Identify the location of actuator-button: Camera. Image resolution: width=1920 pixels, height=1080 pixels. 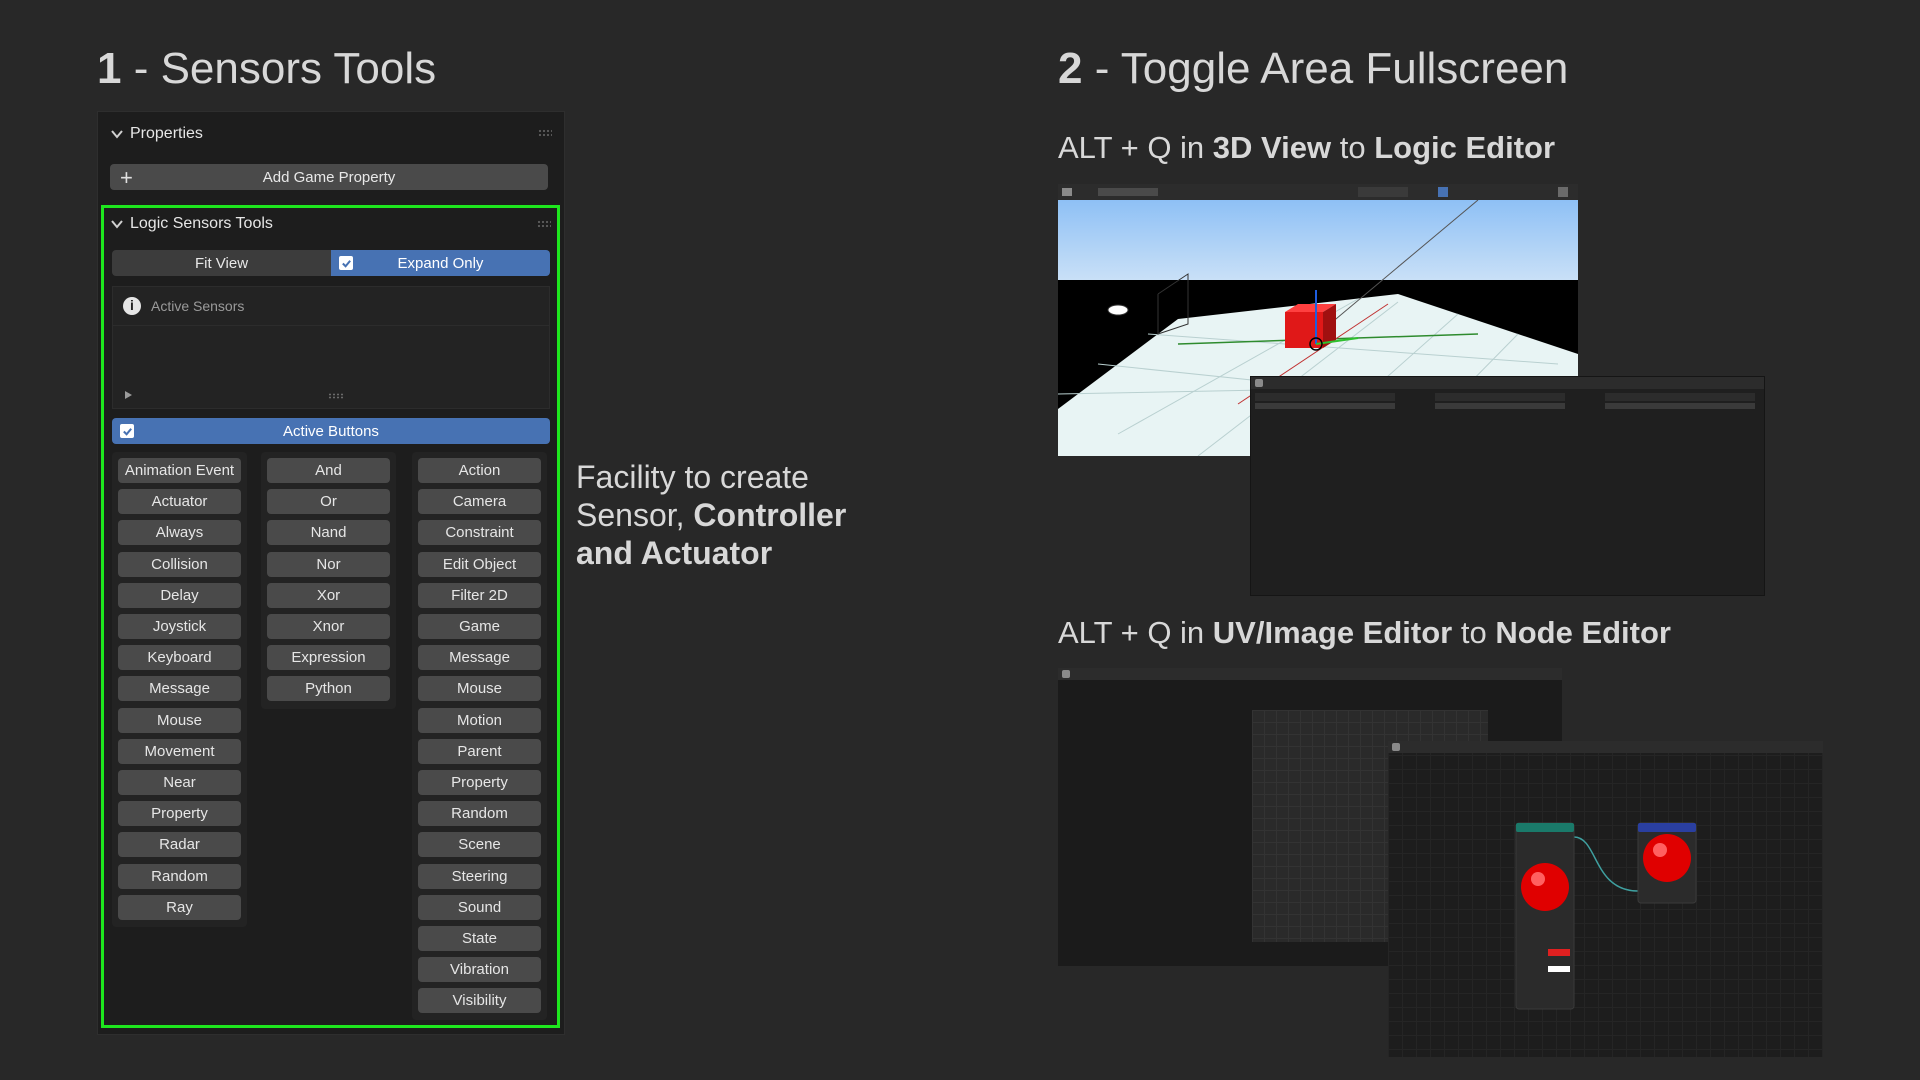
(479, 502).